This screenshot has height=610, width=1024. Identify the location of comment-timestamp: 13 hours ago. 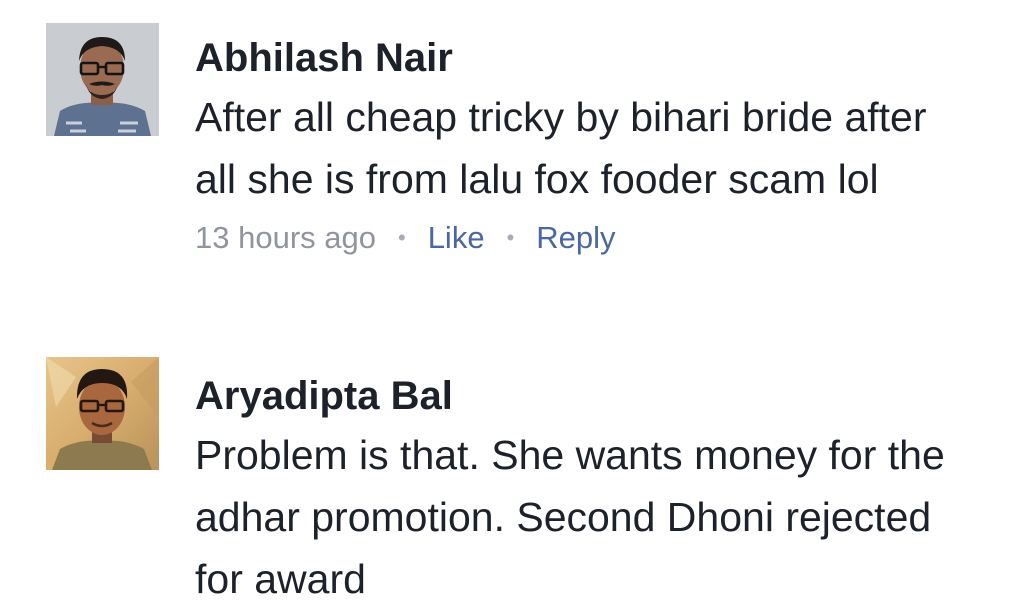
(285, 238).